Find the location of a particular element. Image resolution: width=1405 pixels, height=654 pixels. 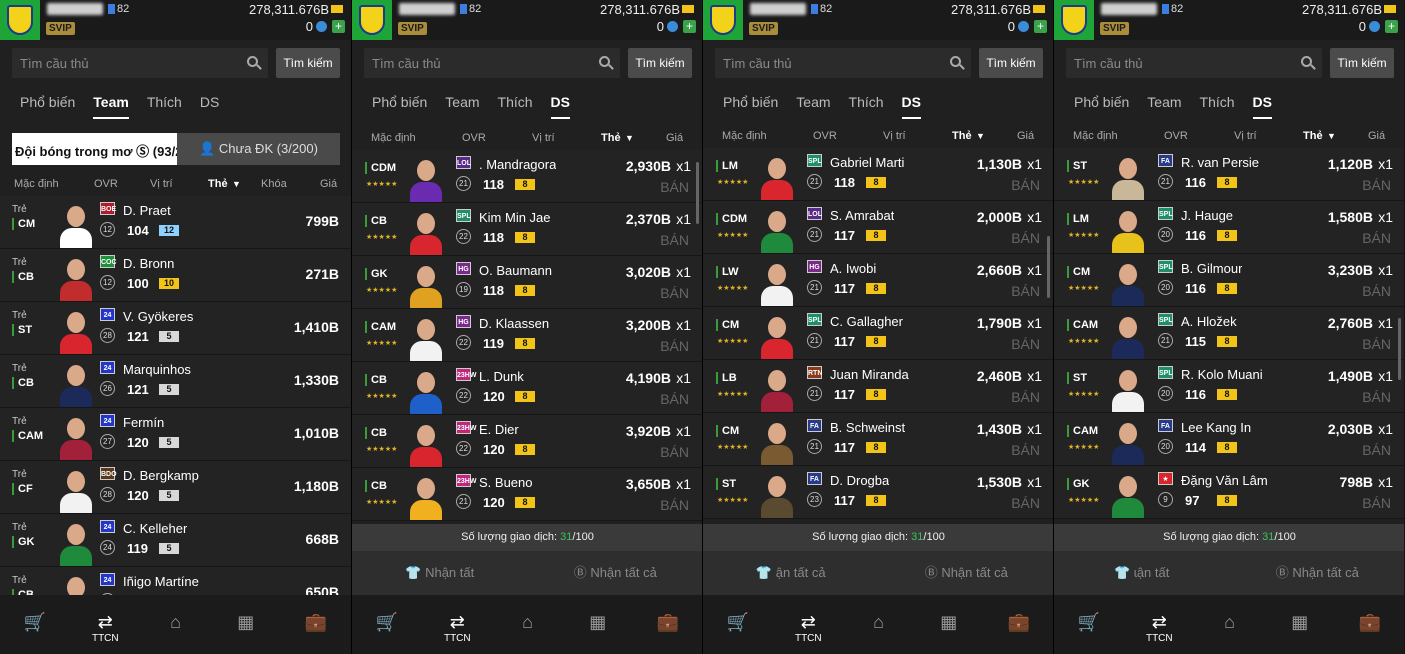

claim-button: 👕 ɩận tất is located at coordinates (1142, 573).